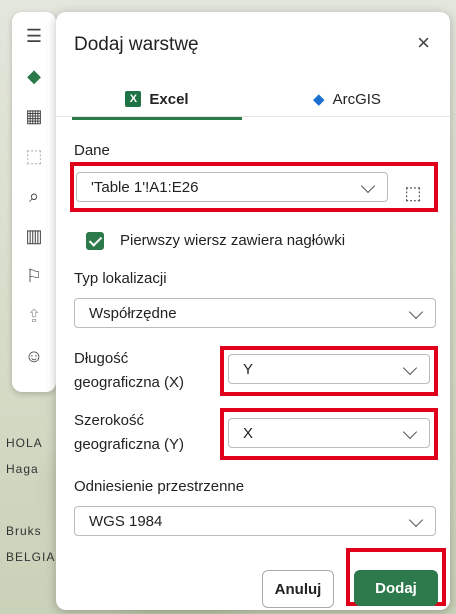 This screenshot has width=456, height=614. I want to click on header-checkbox, so click(95, 241).